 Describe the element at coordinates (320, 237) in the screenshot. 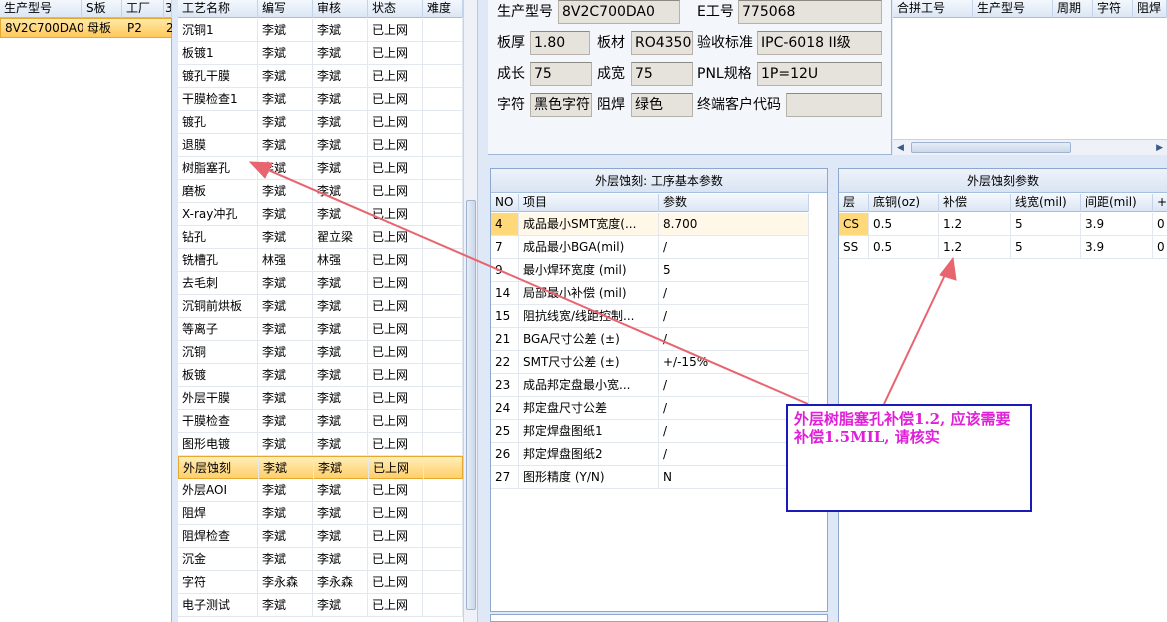

I see `process-row: 钻孔 李斌 翟立梁 已上网` at that location.